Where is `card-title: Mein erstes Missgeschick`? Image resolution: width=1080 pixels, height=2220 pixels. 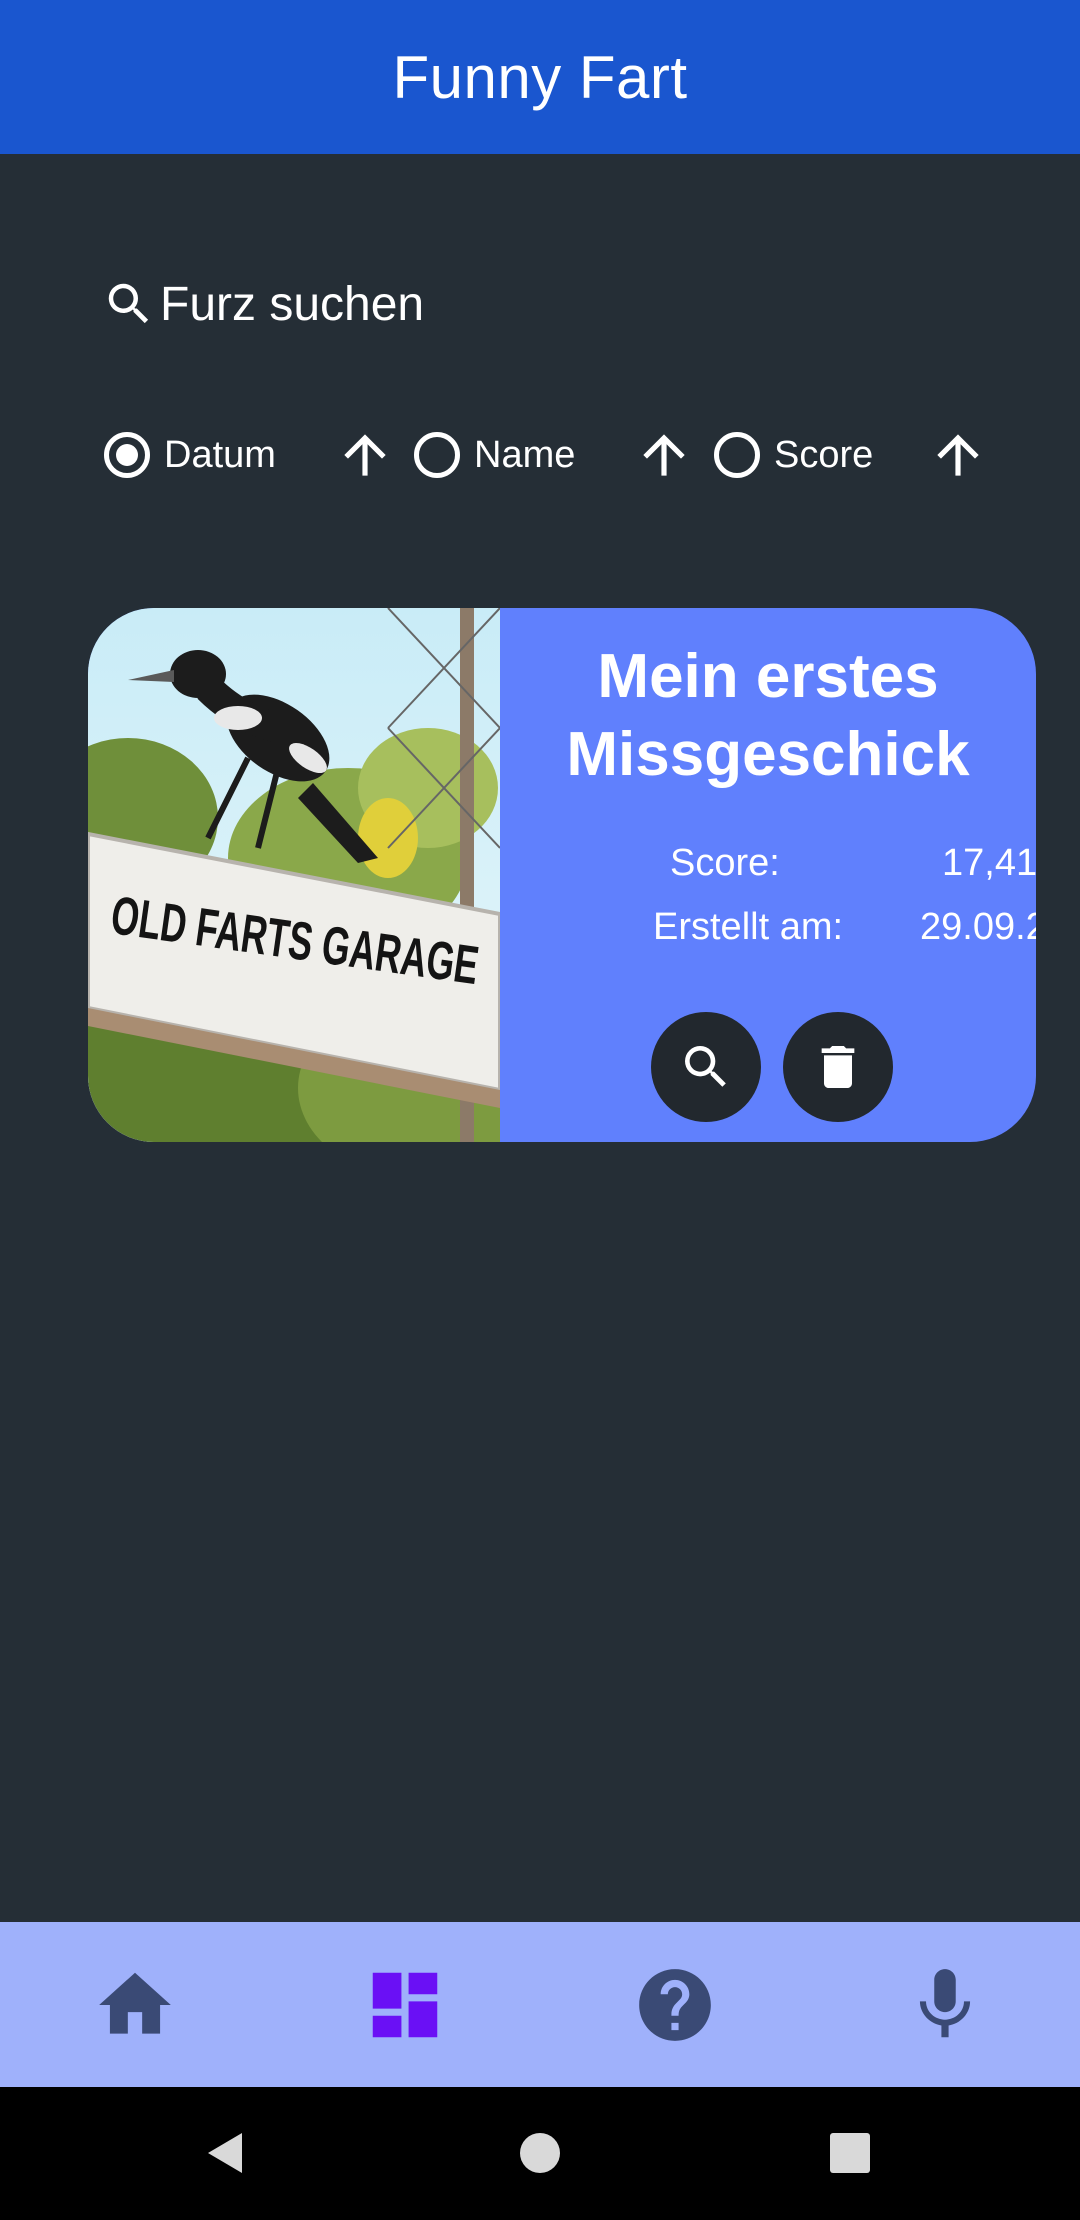 card-title: Mein erstes Missgeschick is located at coordinates (768, 716).